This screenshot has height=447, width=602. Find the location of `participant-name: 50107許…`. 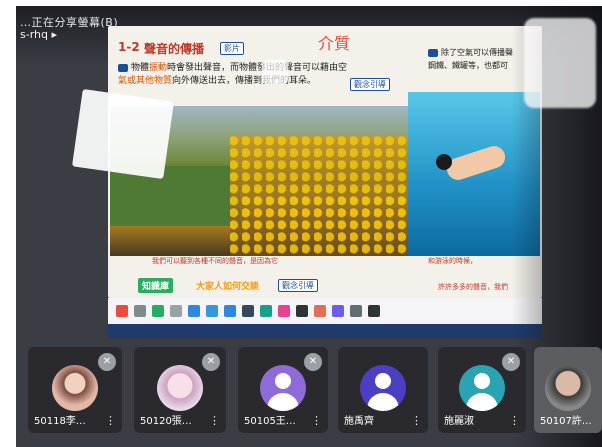

participant-name: 50107許… is located at coordinates (566, 421).